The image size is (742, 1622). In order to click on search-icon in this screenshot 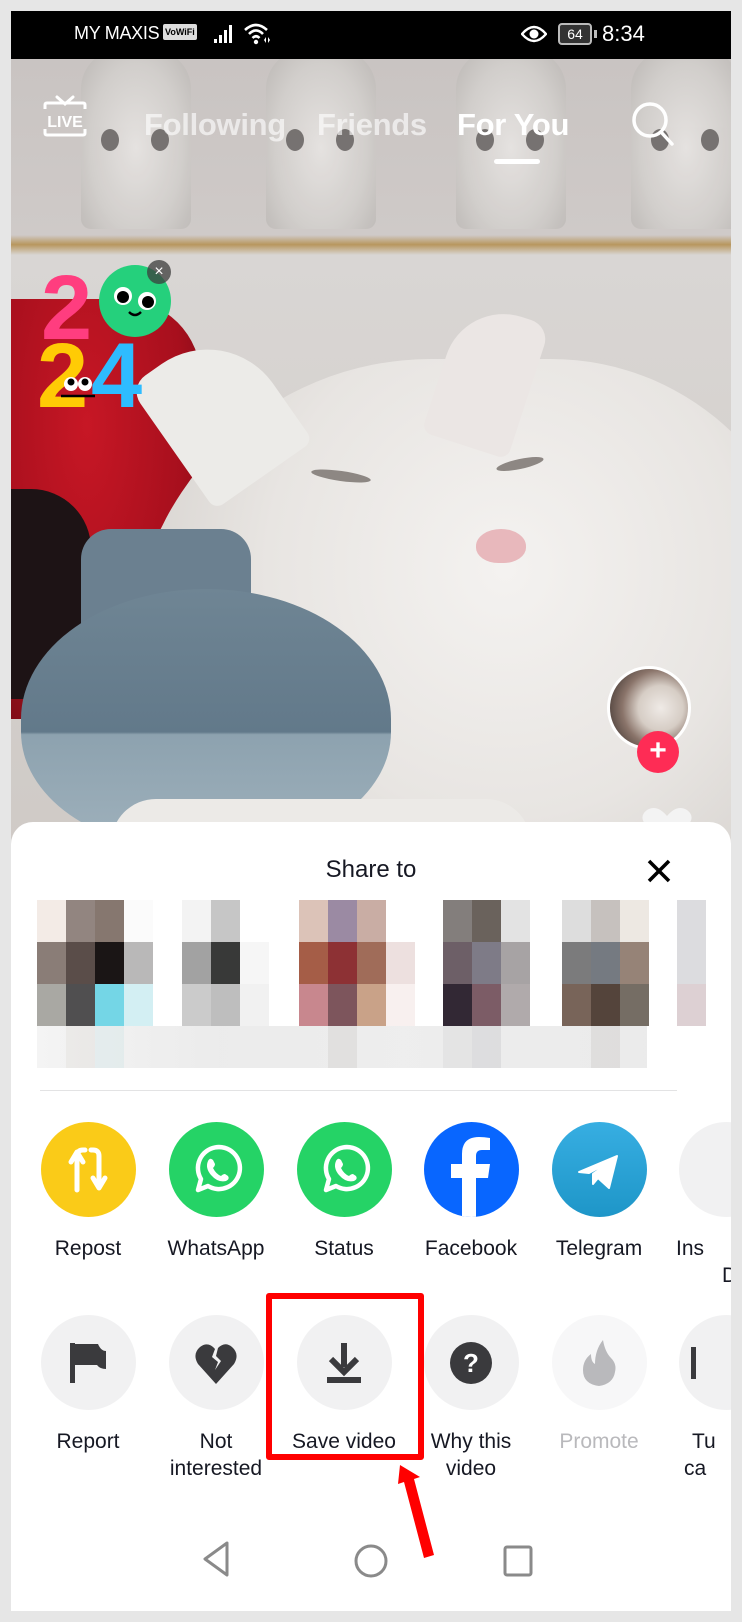, I will do `click(653, 123)`.